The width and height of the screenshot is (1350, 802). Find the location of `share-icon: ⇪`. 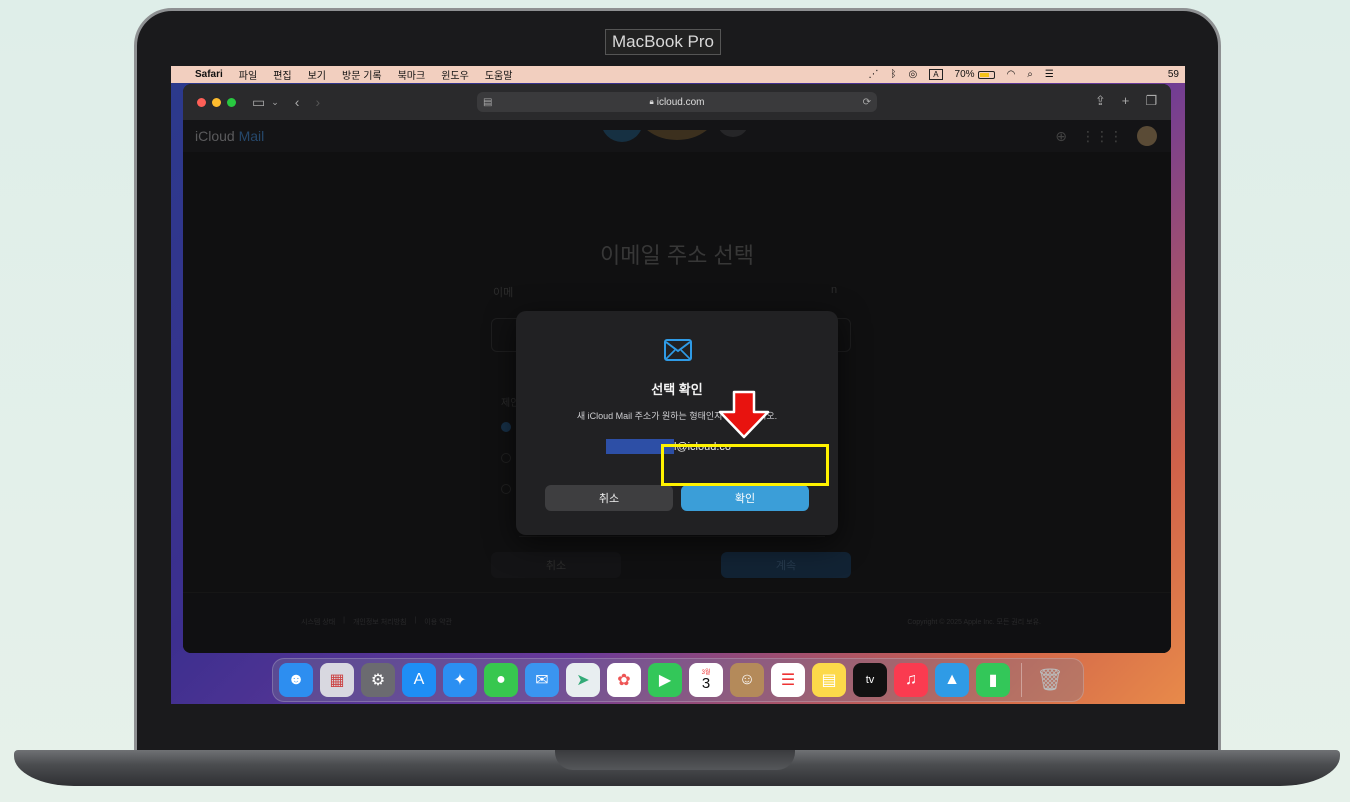

share-icon: ⇪ is located at coordinates (1100, 101).